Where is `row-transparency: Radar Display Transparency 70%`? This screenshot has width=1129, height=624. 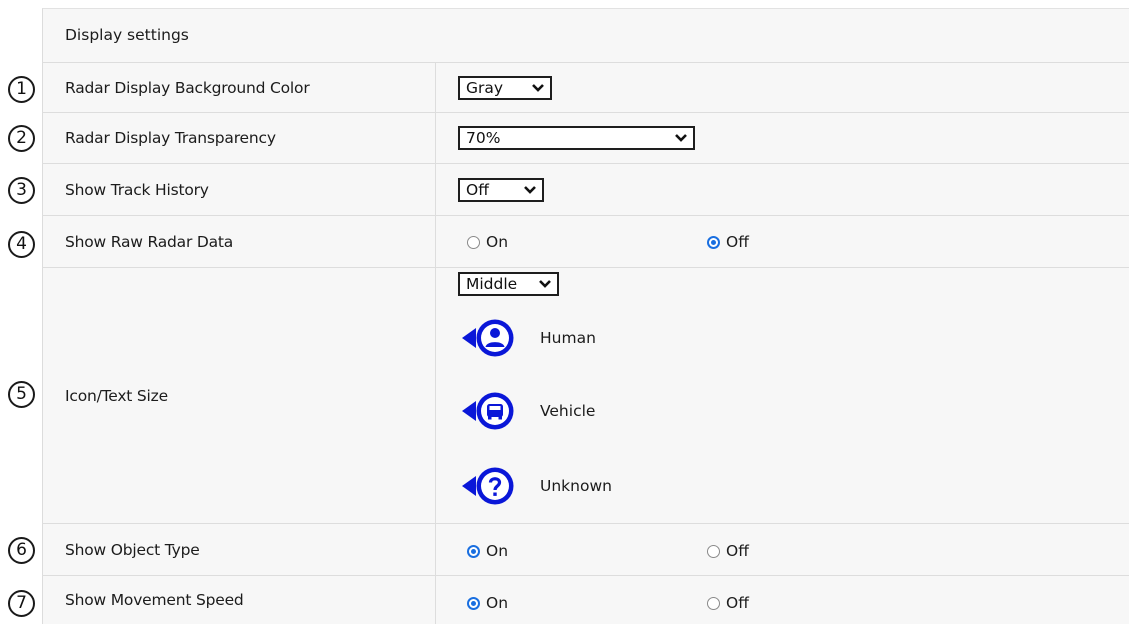 row-transparency: Radar Display Transparency 70% is located at coordinates (585, 138).